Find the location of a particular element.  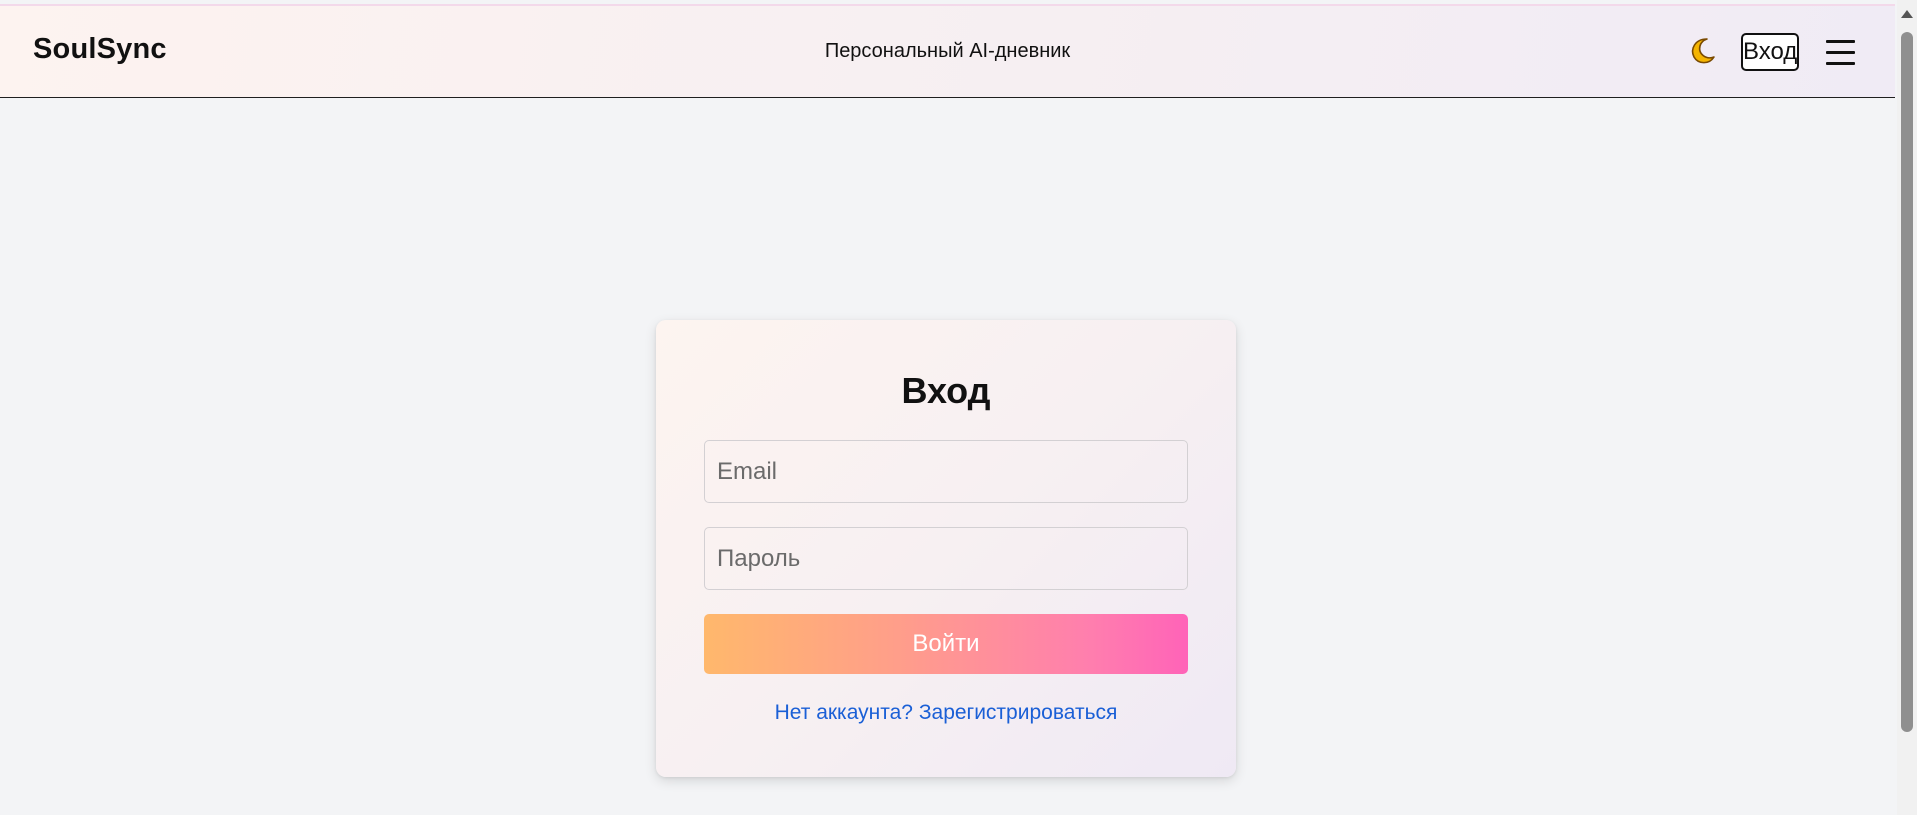

hamburger-menu-icon is located at coordinates (1840, 53).